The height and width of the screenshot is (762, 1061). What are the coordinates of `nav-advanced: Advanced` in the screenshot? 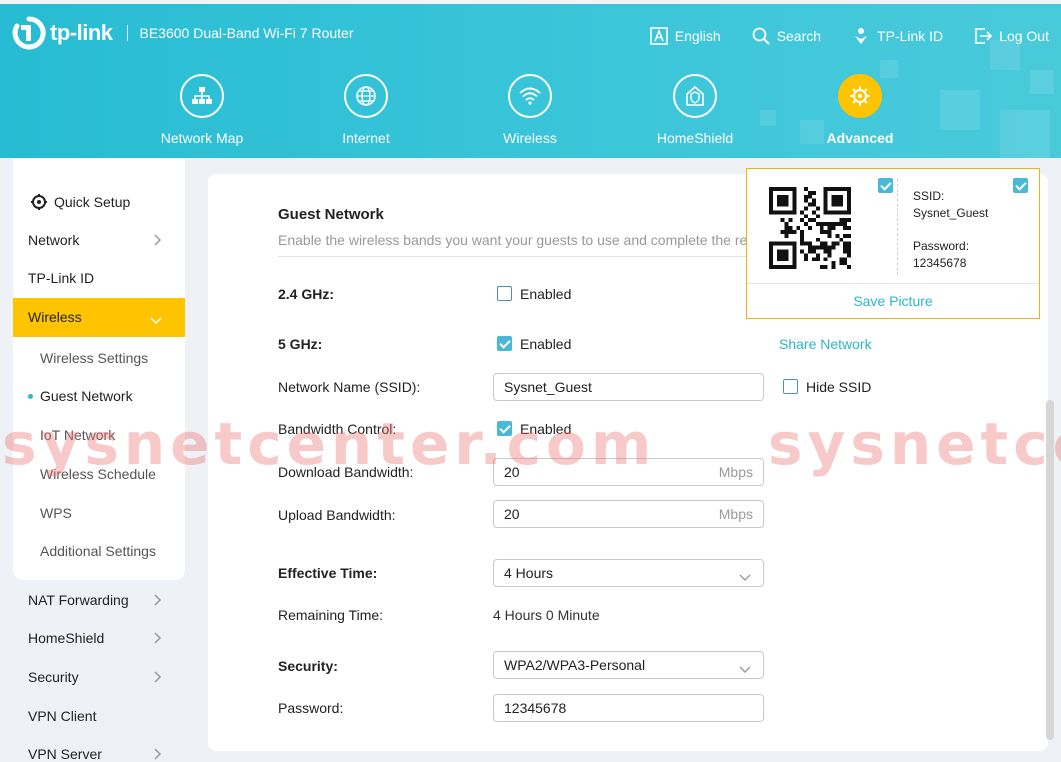 It's located at (860, 110).